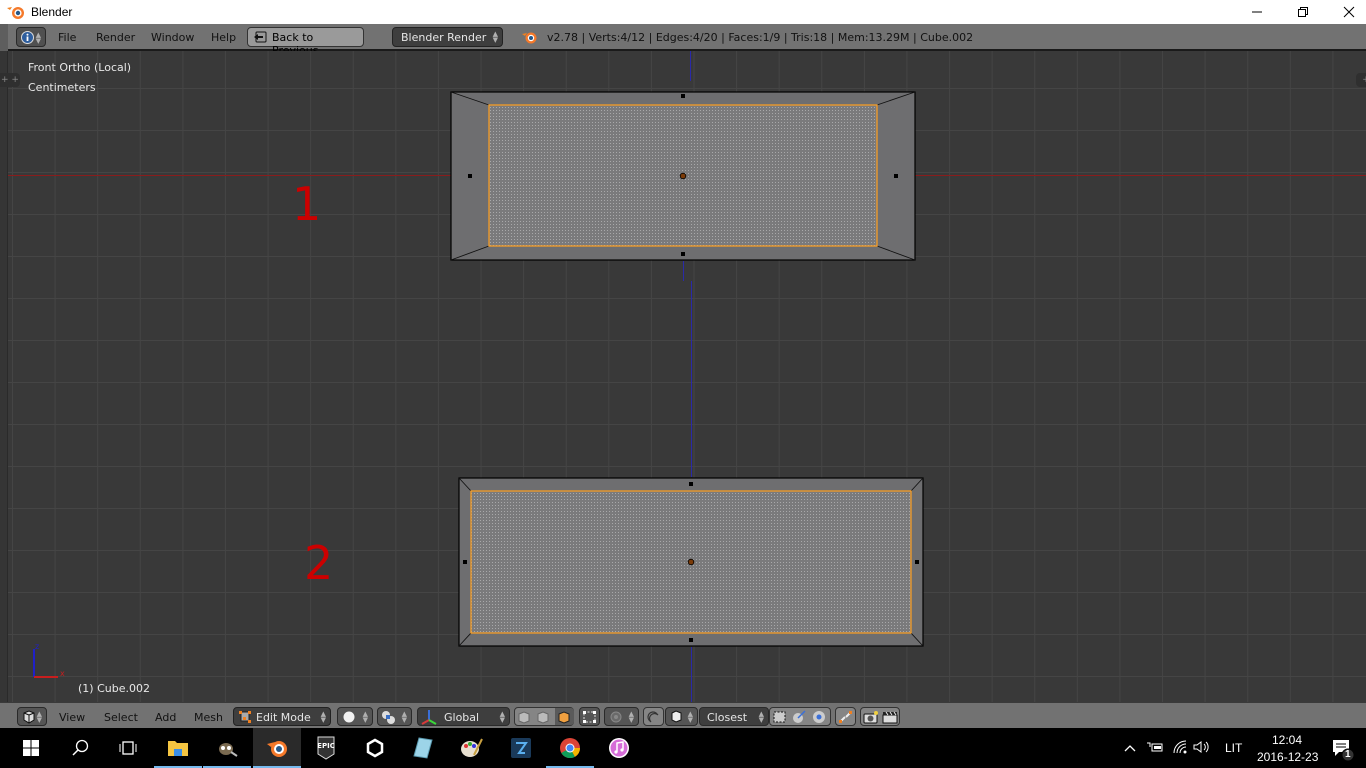 This screenshot has height=768, width=1366. Describe the element at coordinates (524, 717) in the screenshot. I see `vertex-select-icon` at that location.